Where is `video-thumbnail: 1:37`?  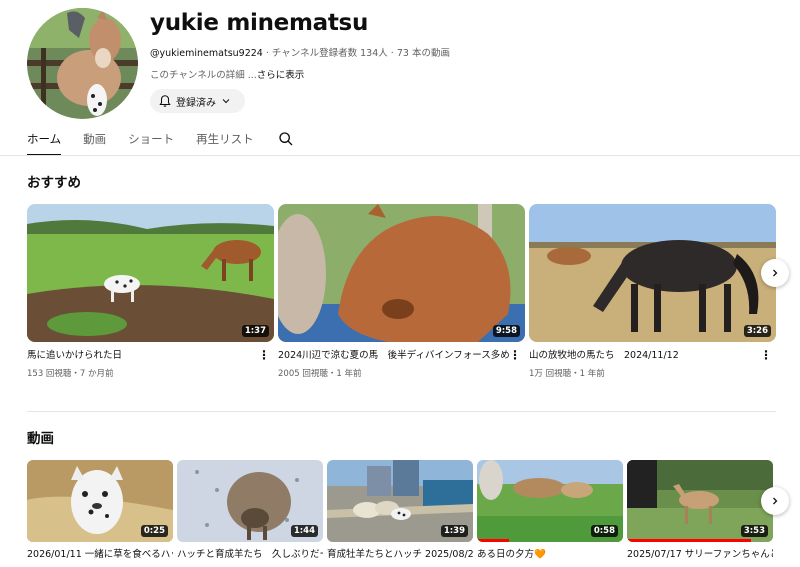 video-thumbnail: 1:37 is located at coordinates (150, 273).